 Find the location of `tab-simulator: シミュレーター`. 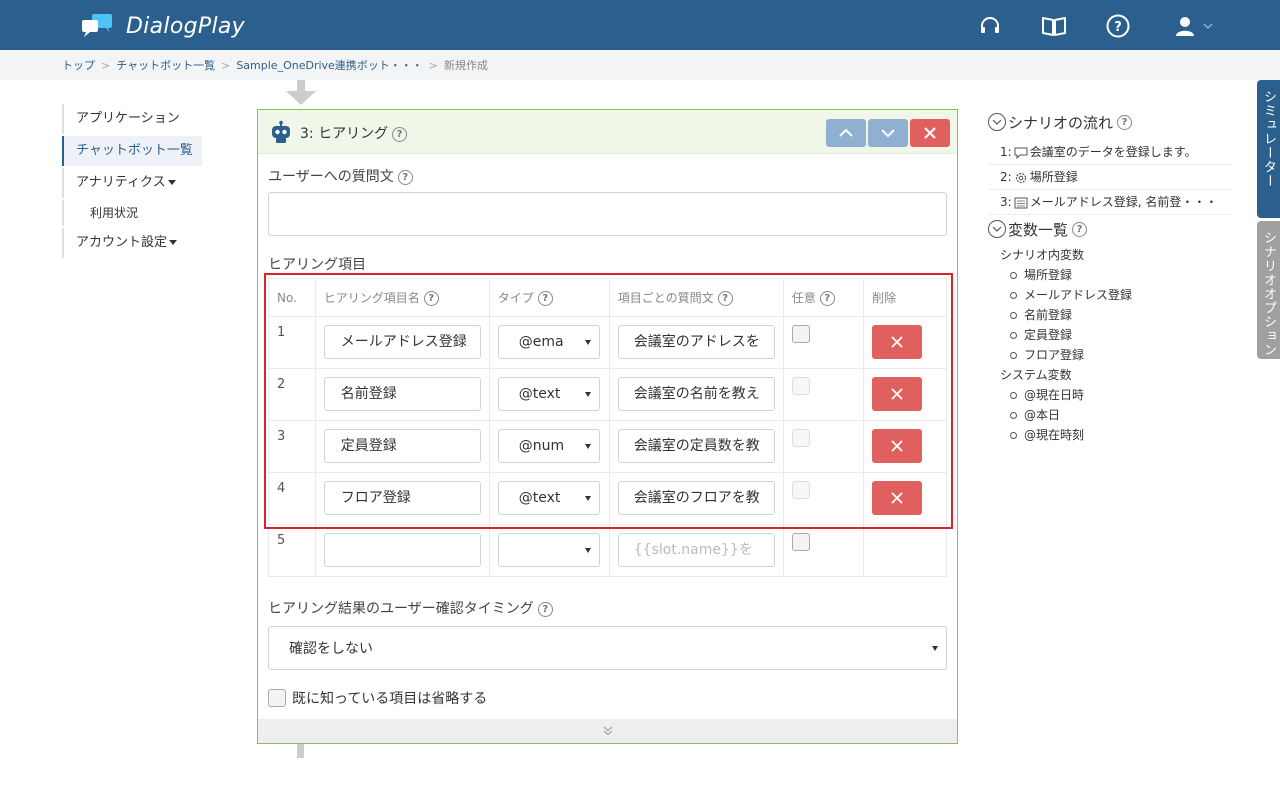

tab-simulator: シミュレーター is located at coordinates (1268, 149).